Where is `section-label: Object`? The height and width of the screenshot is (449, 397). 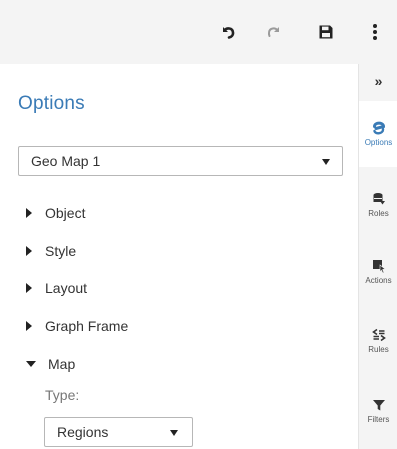
section-label: Object is located at coordinates (65, 213).